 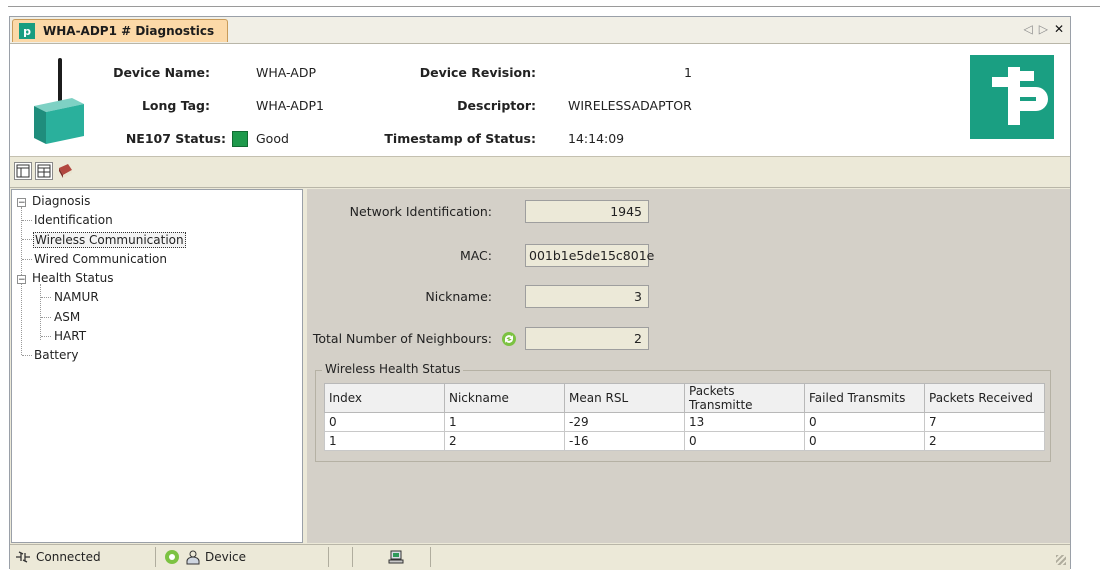 I want to click on table-layout-icon, so click(x=44, y=171).